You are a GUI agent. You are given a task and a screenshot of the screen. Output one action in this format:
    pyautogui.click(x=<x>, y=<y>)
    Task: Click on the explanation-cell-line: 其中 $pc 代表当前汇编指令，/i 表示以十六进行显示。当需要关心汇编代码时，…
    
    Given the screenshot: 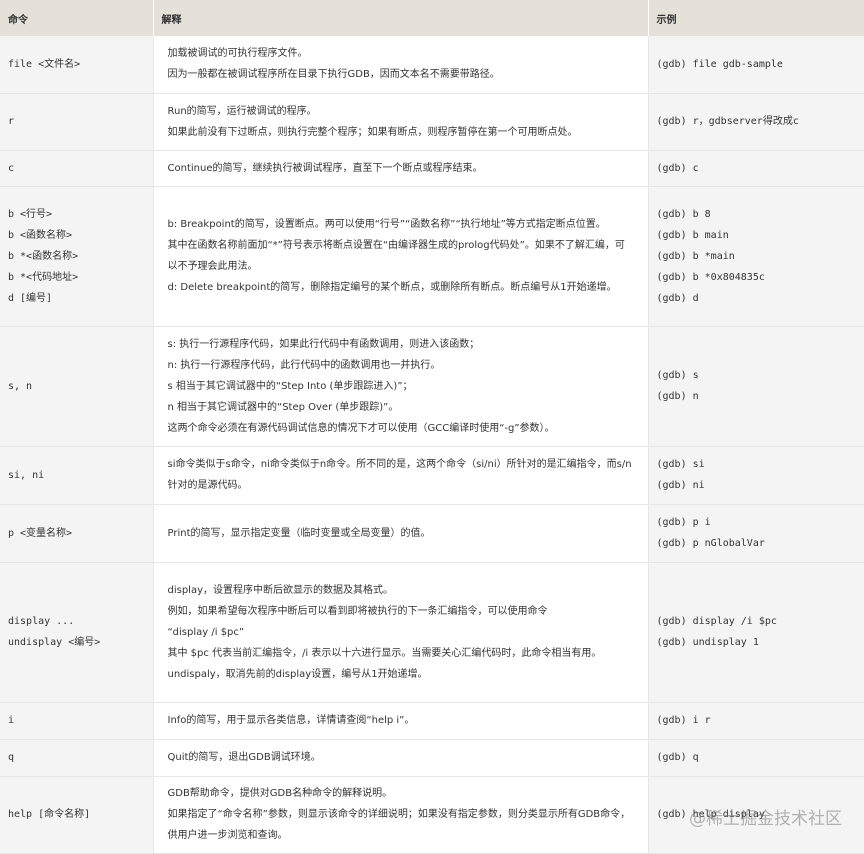 What is the action you would take?
    pyautogui.click(x=384, y=653)
    